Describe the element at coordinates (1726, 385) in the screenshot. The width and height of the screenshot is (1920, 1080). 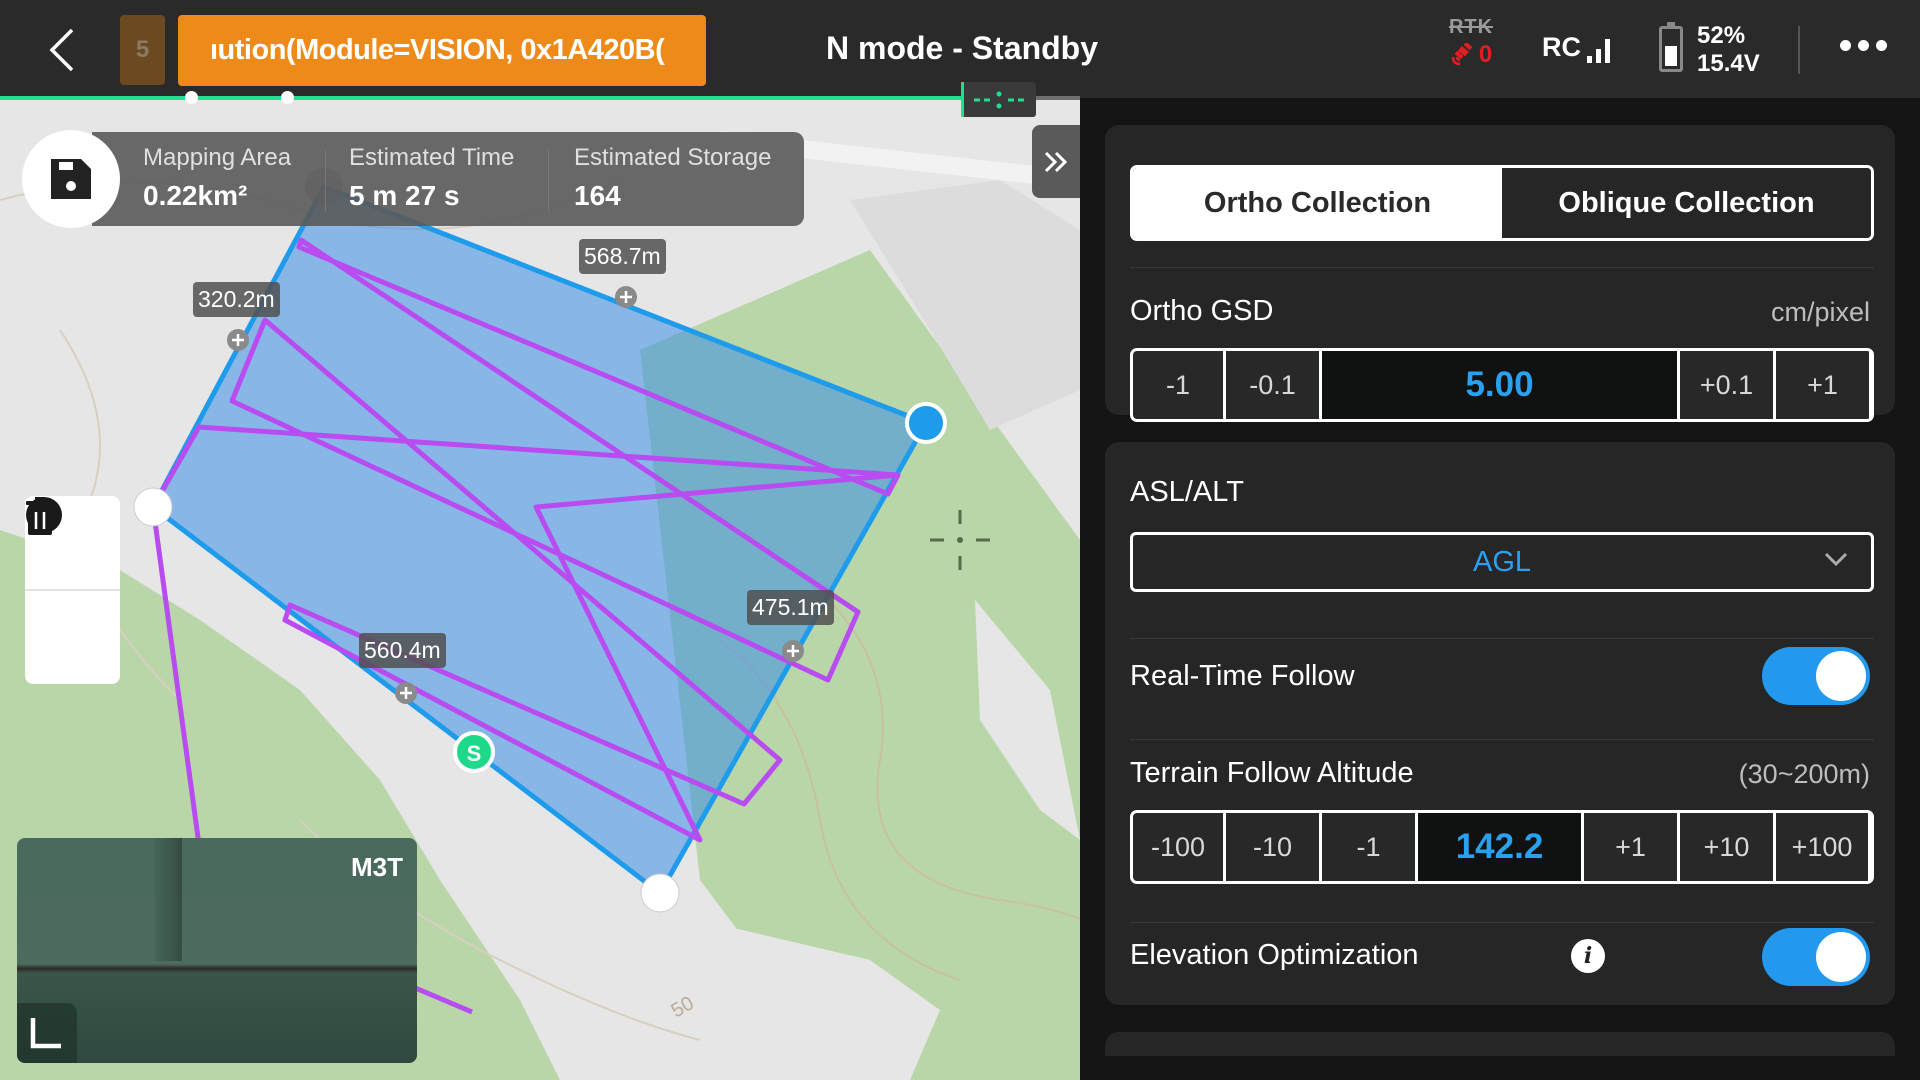
I see `gsd-plus-0.1-button: +0.1` at that location.